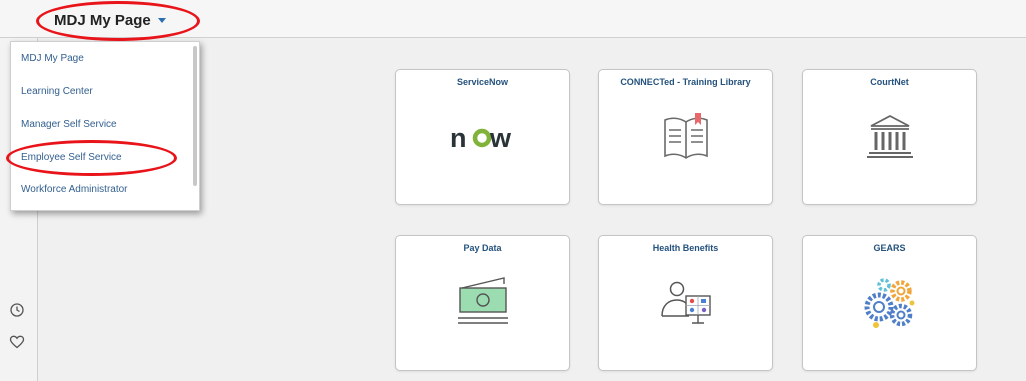  Describe the element at coordinates (102, 59) in the screenshot. I see `menu-item-mdj-my-page: MDJ My Page` at that location.